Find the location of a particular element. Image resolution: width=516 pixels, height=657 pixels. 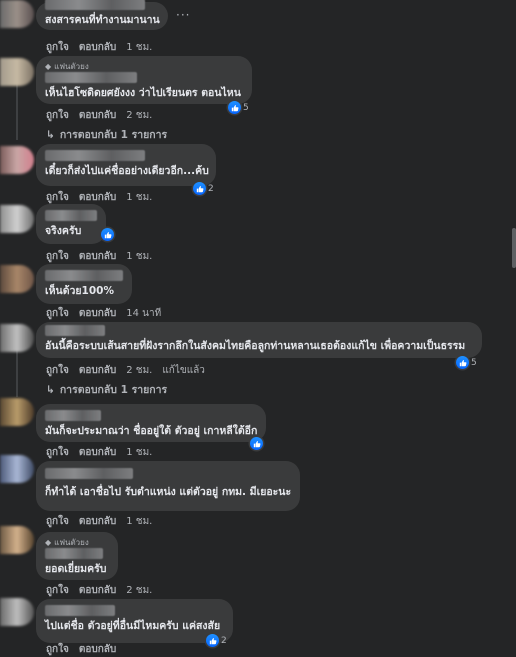

comment-bubble: ◆ แฟนตัวยง ยอดเยี่ยมครับ is located at coordinates (77, 556).